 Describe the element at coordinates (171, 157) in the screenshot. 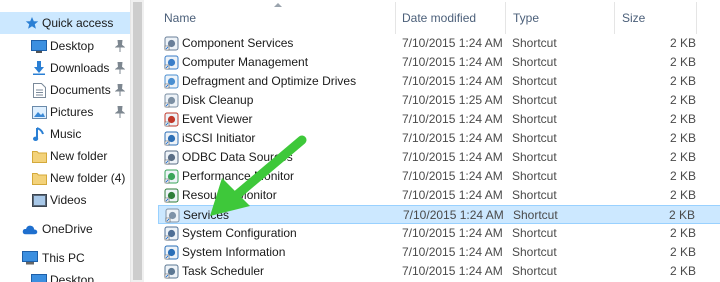

I see `odbc-icon` at that location.